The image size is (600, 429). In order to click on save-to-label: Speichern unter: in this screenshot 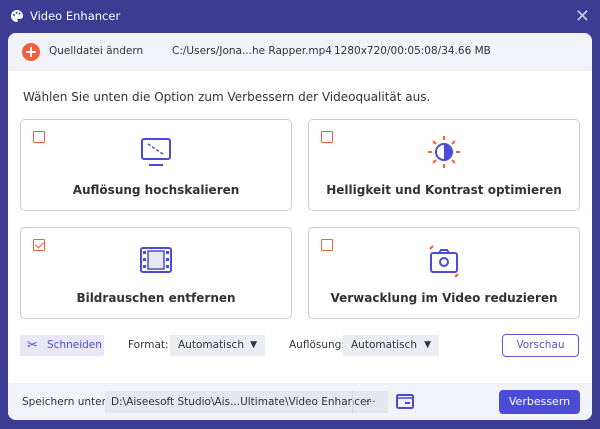, I will do `click(66, 402)`.